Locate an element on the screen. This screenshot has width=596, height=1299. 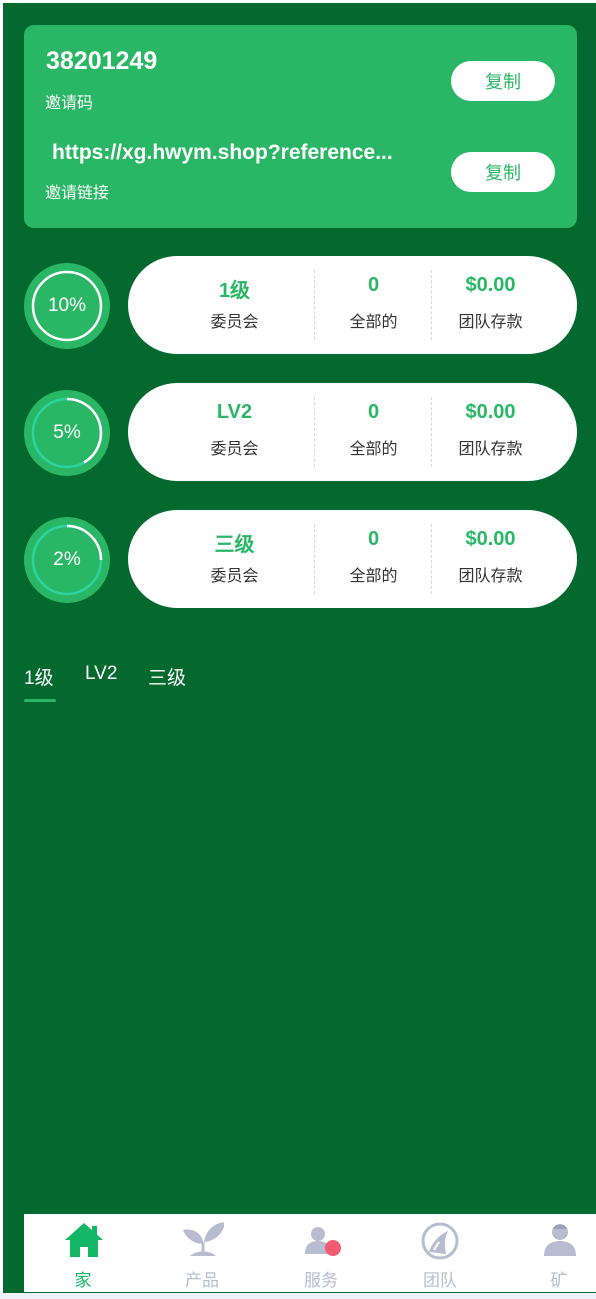
nav-mine-label: 矿 is located at coordinates (559, 1281).